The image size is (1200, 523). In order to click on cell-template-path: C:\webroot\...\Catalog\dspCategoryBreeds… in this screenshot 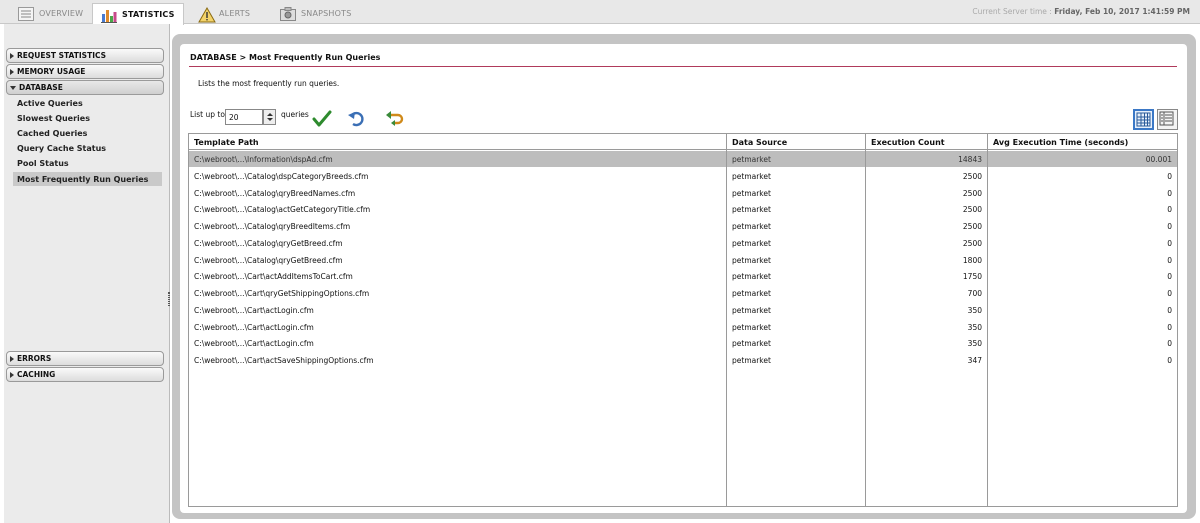, I will do `click(281, 176)`.